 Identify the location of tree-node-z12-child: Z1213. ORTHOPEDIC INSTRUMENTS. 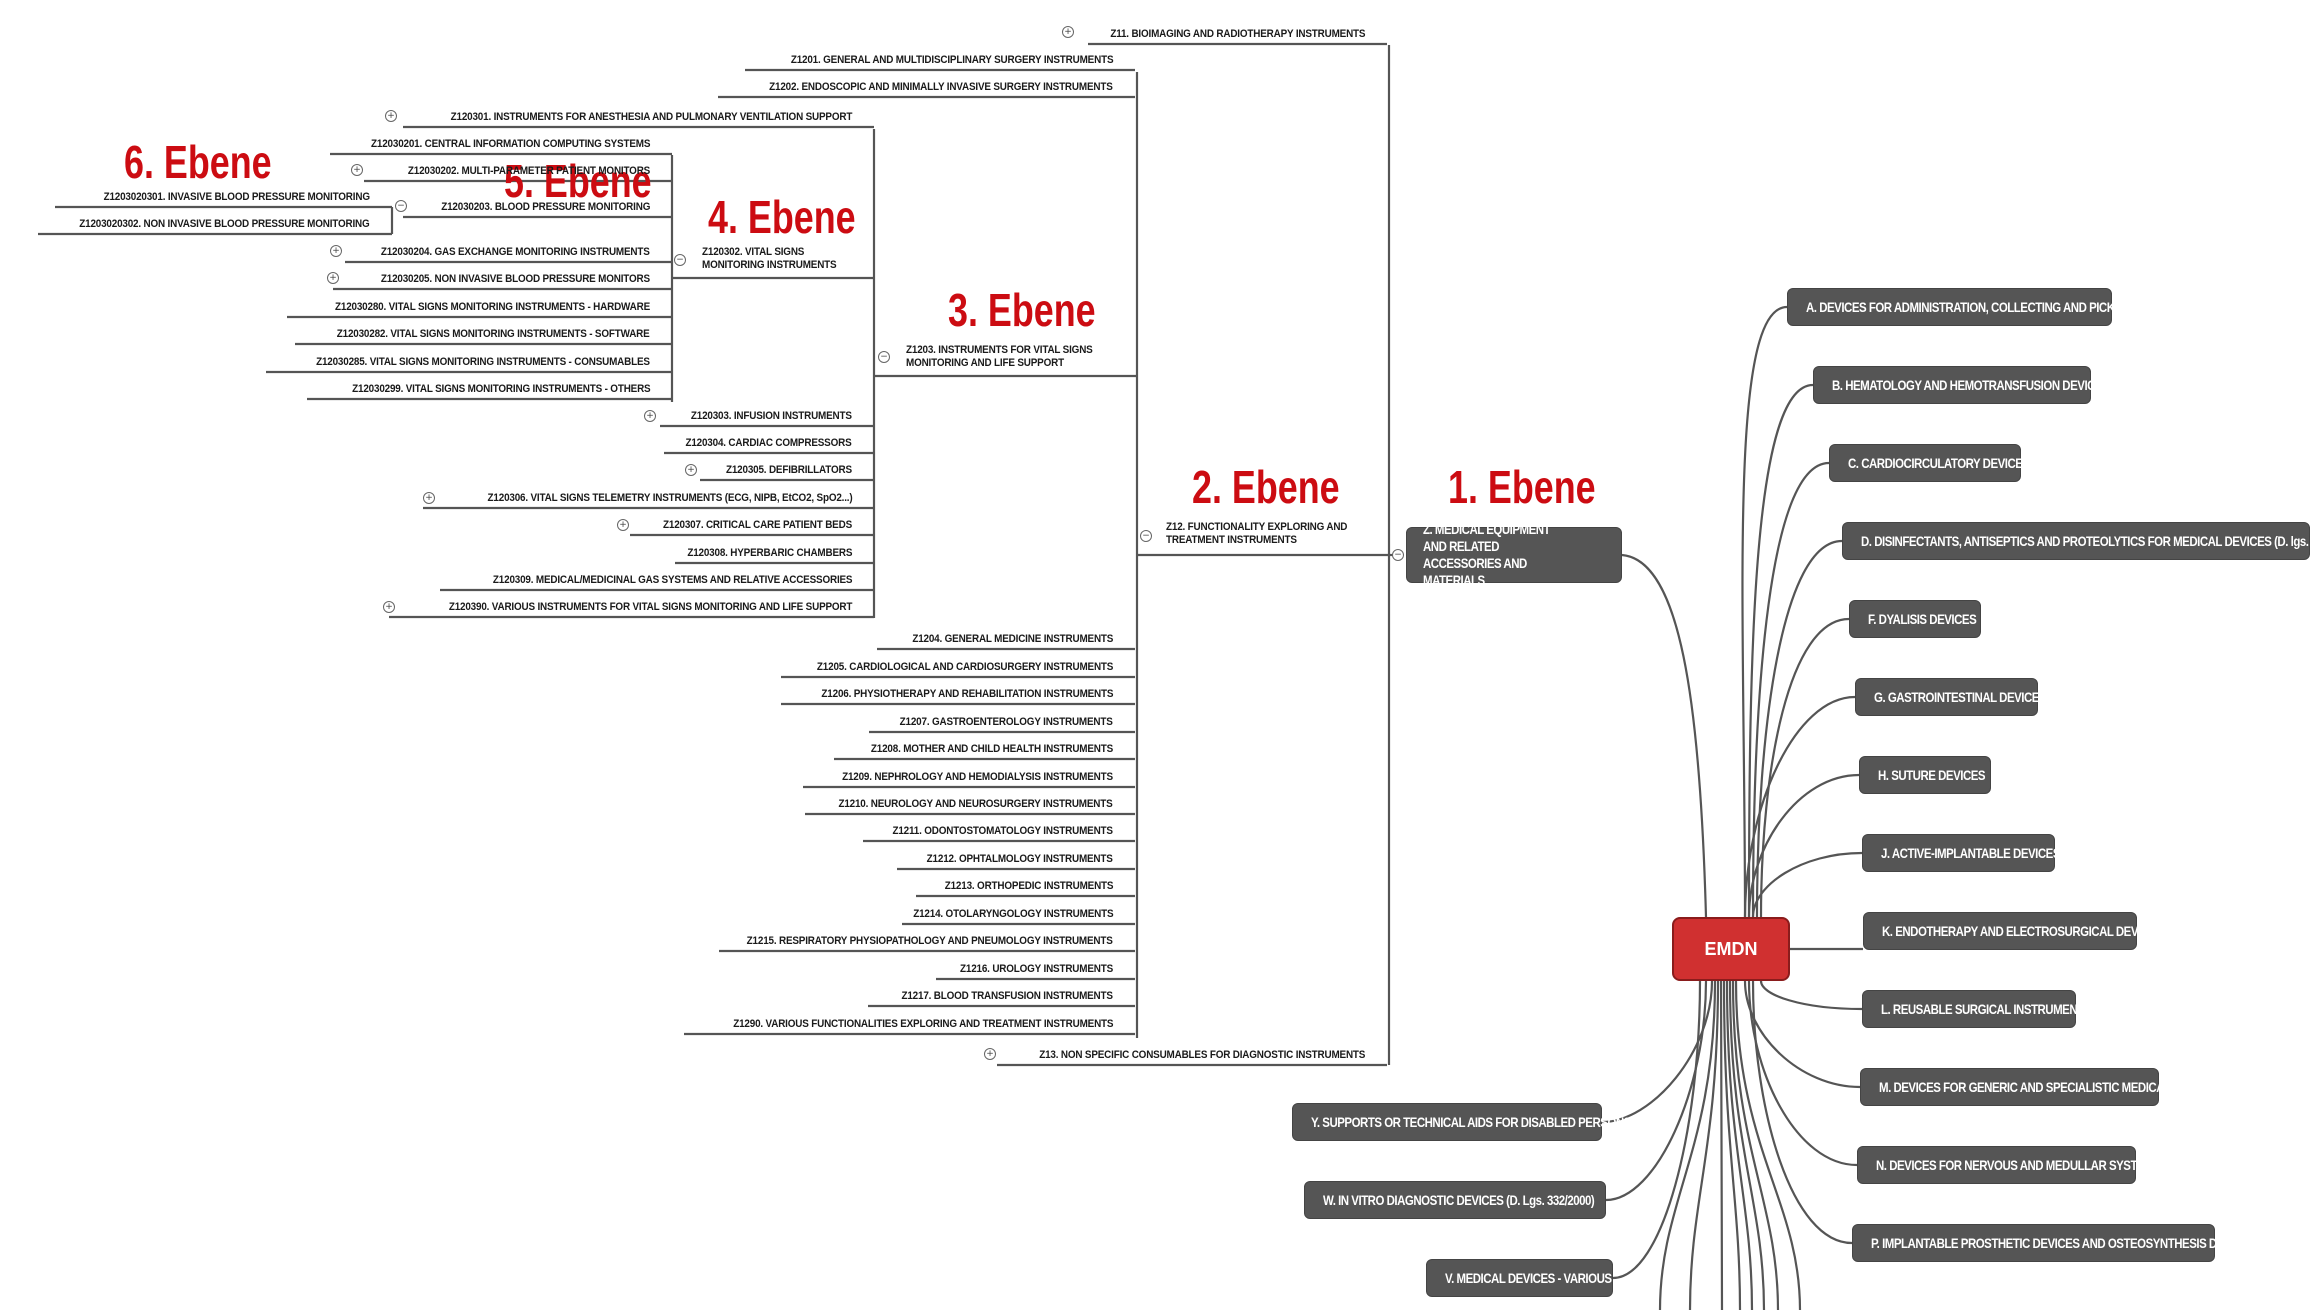
(1028, 886).